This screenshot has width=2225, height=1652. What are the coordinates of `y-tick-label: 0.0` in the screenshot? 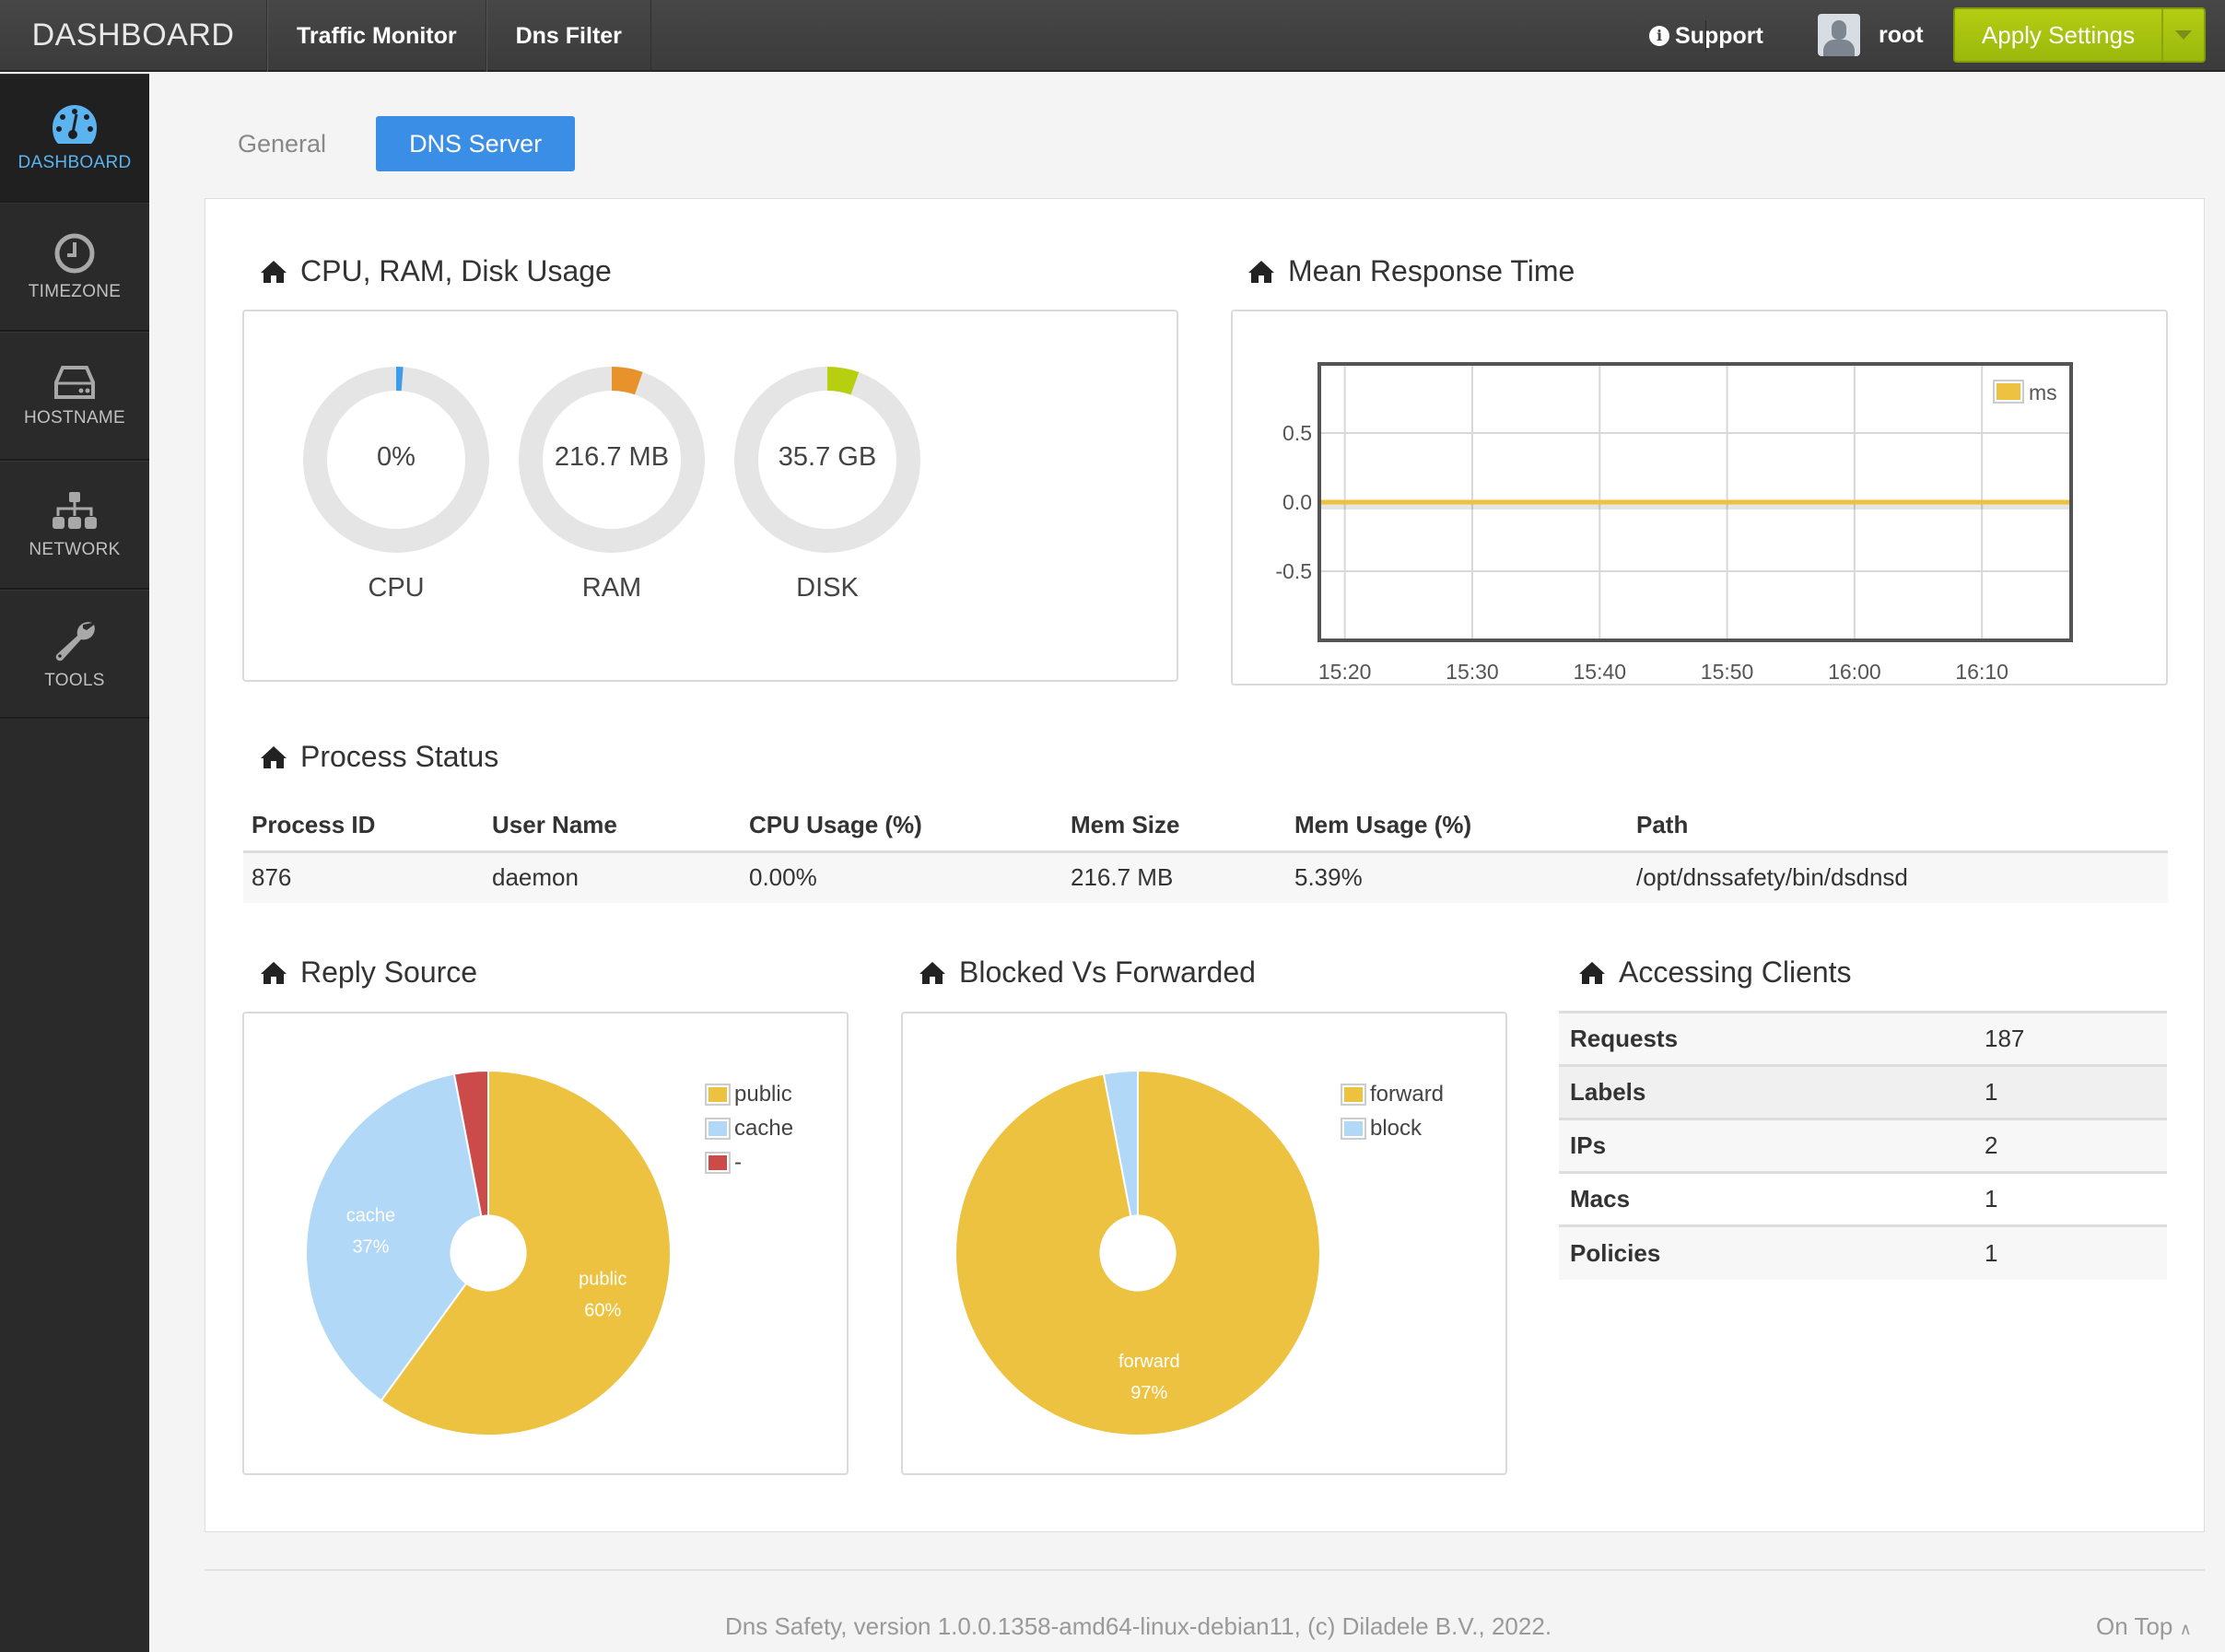 It's located at (1297, 502).